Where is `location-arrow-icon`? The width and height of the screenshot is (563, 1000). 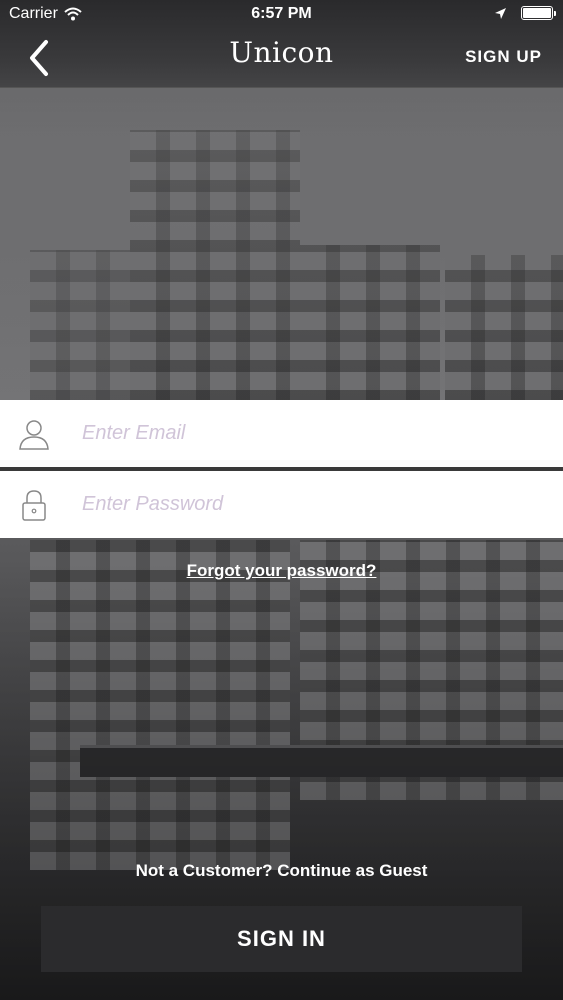
location-arrow-icon is located at coordinates (500, 13).